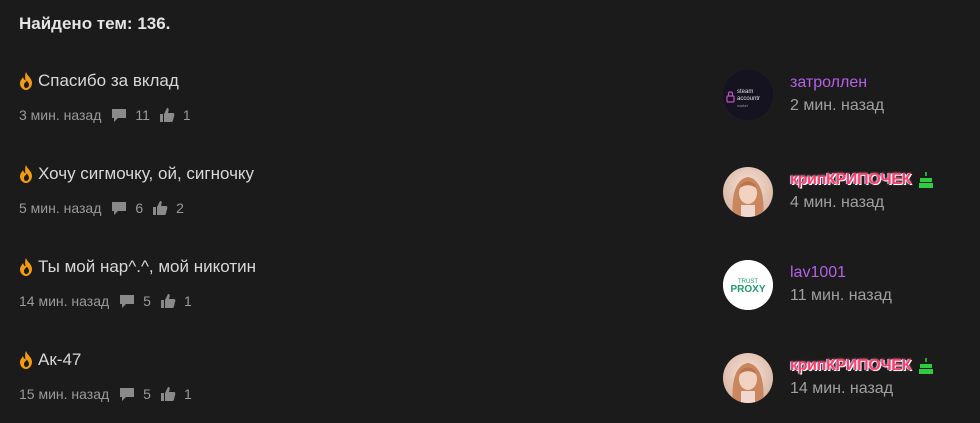 This screenshot has width=980, height=423. I want to click on last-poster-name: затроллен, so click(828, 83).